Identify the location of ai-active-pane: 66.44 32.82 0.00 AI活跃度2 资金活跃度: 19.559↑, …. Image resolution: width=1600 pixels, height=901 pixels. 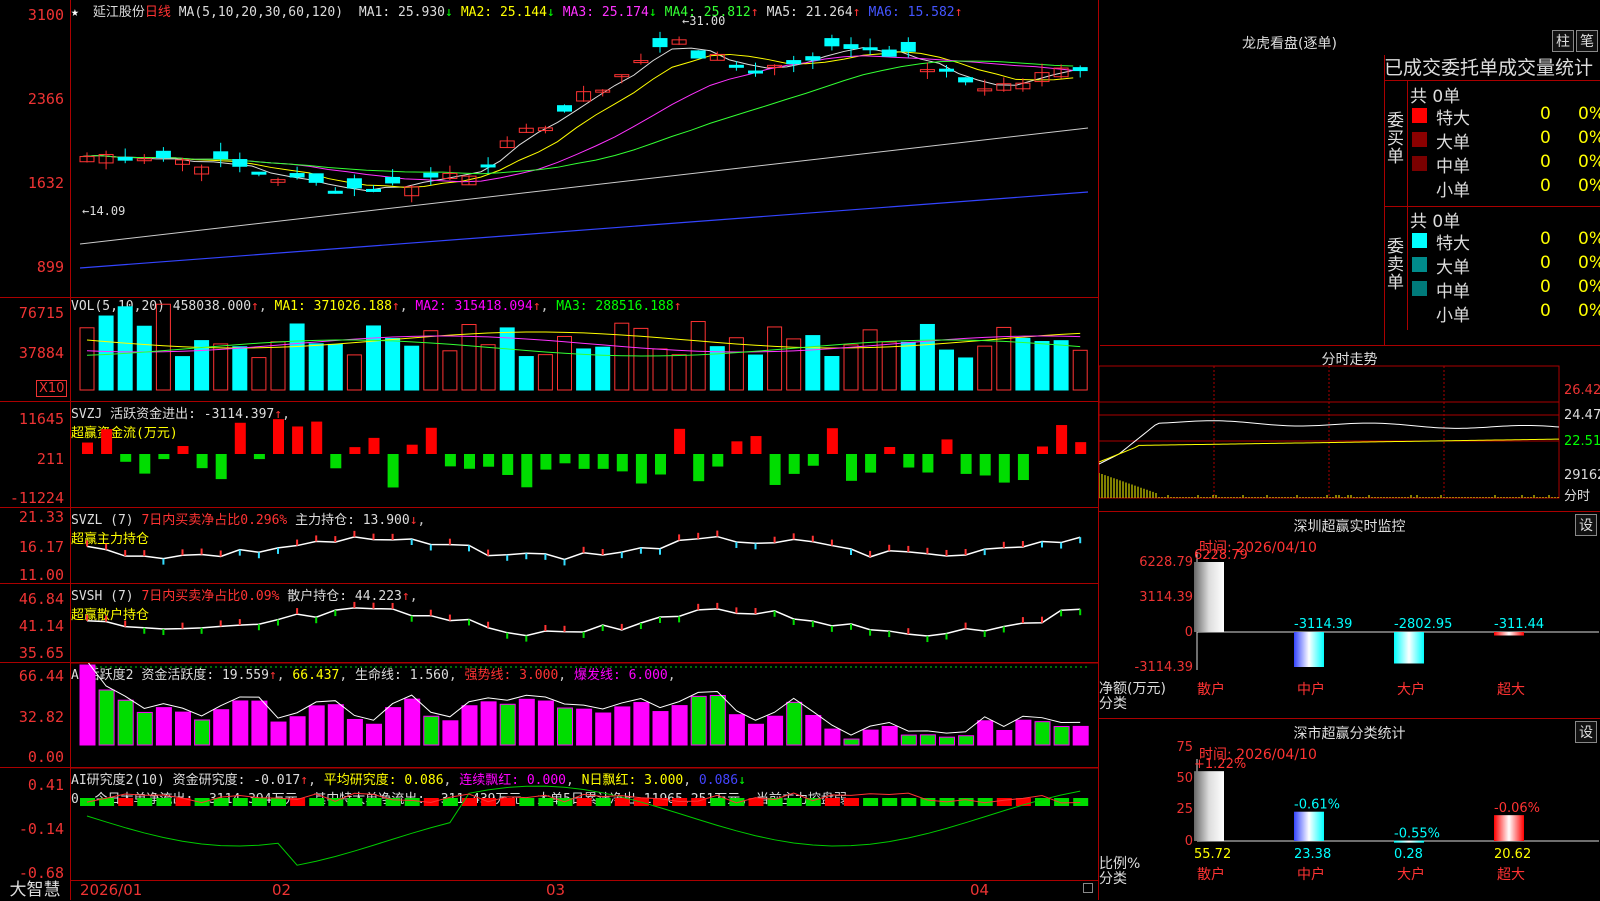
(549, 715).